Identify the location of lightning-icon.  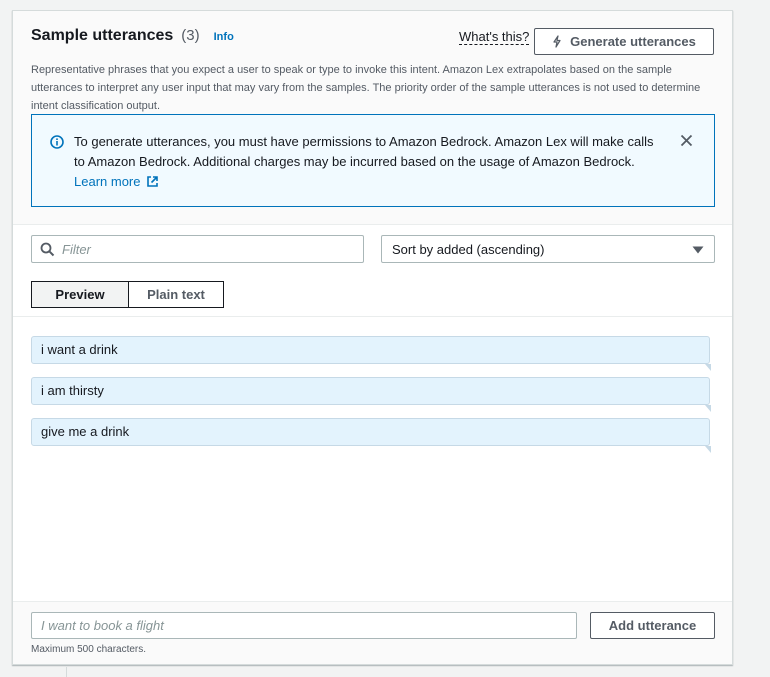
(557, 41).